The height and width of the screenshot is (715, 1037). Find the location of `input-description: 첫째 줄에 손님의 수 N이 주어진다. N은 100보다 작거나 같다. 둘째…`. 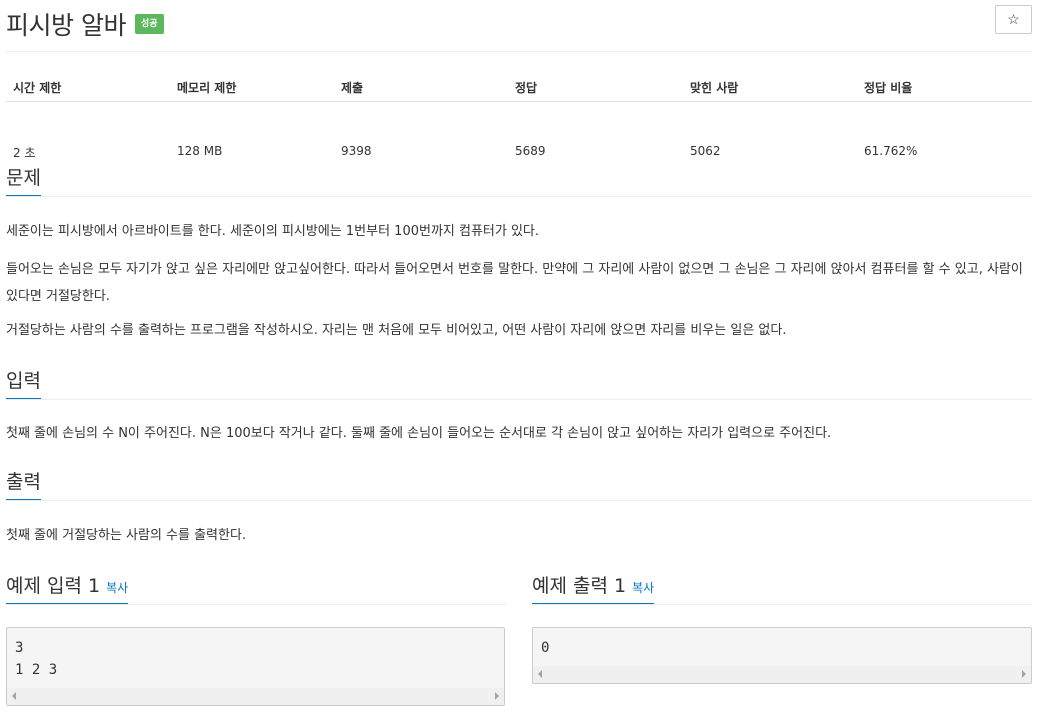

input-description: 첫째 줄에 손님의 수 N이 주어진다. N은 100보다 작거나 같다. 둘째… is located at coordinates (419, 433).